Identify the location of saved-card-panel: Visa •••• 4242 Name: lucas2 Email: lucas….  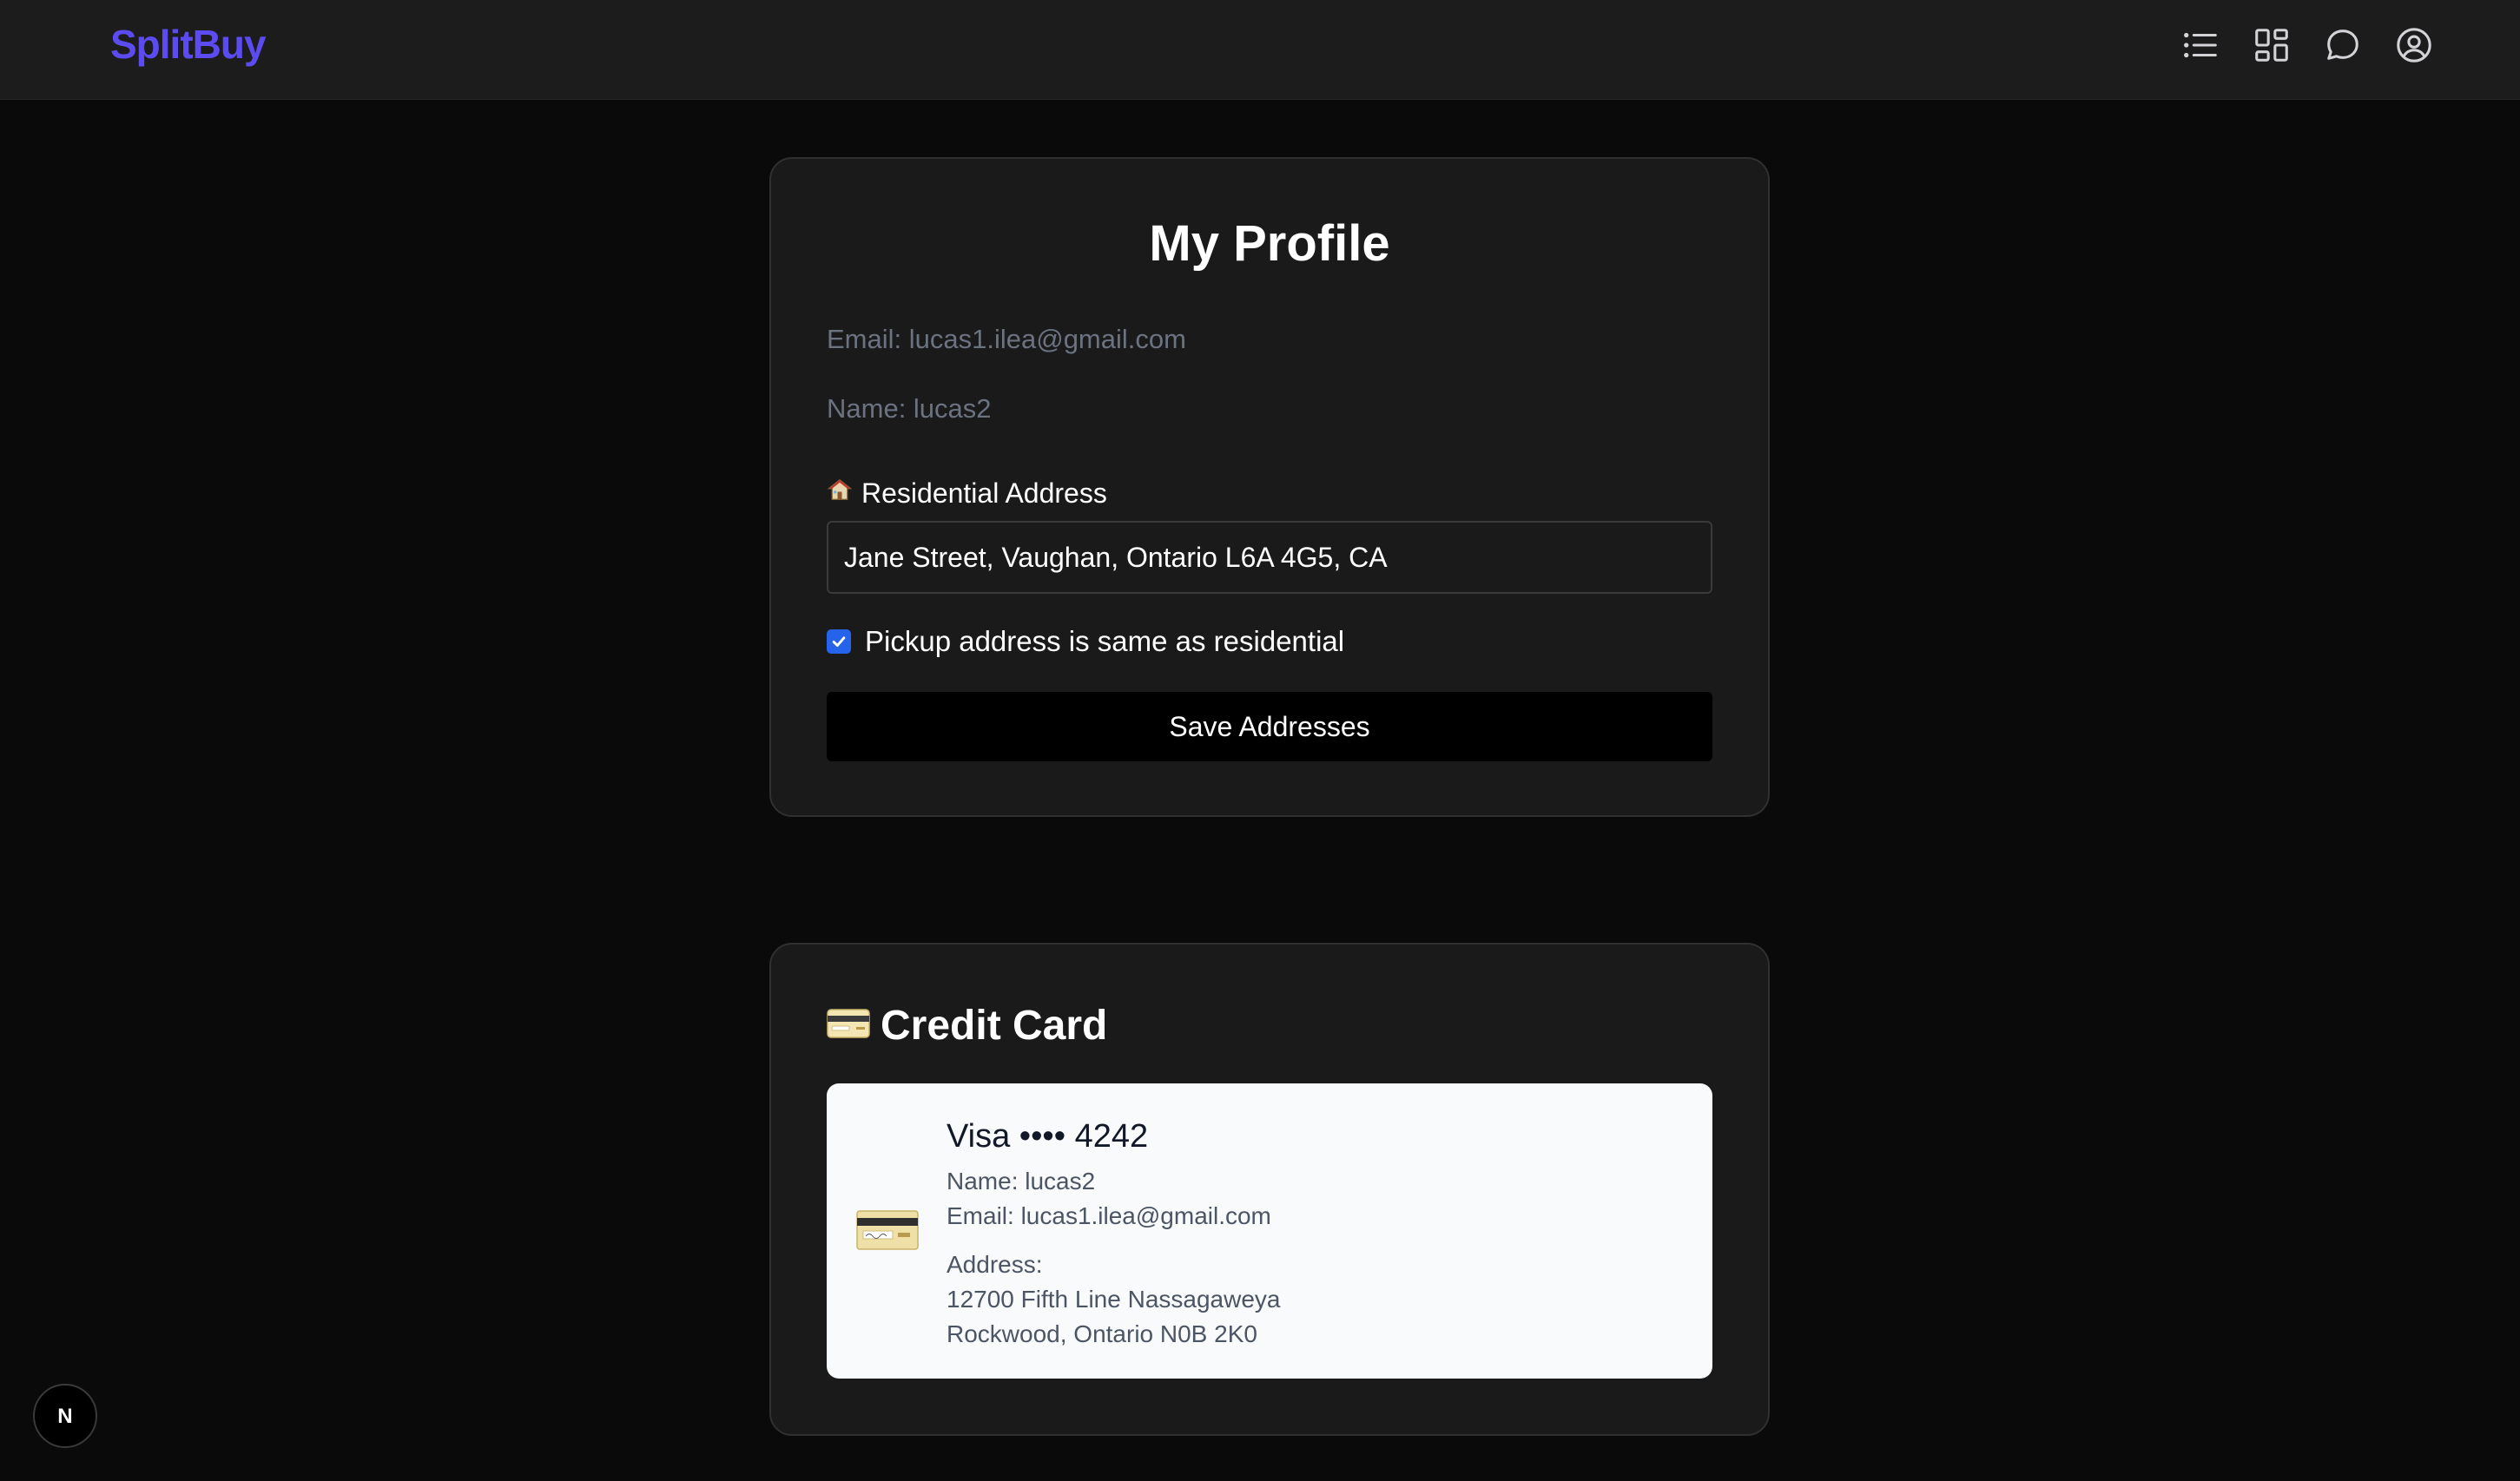
(1269, 1231).